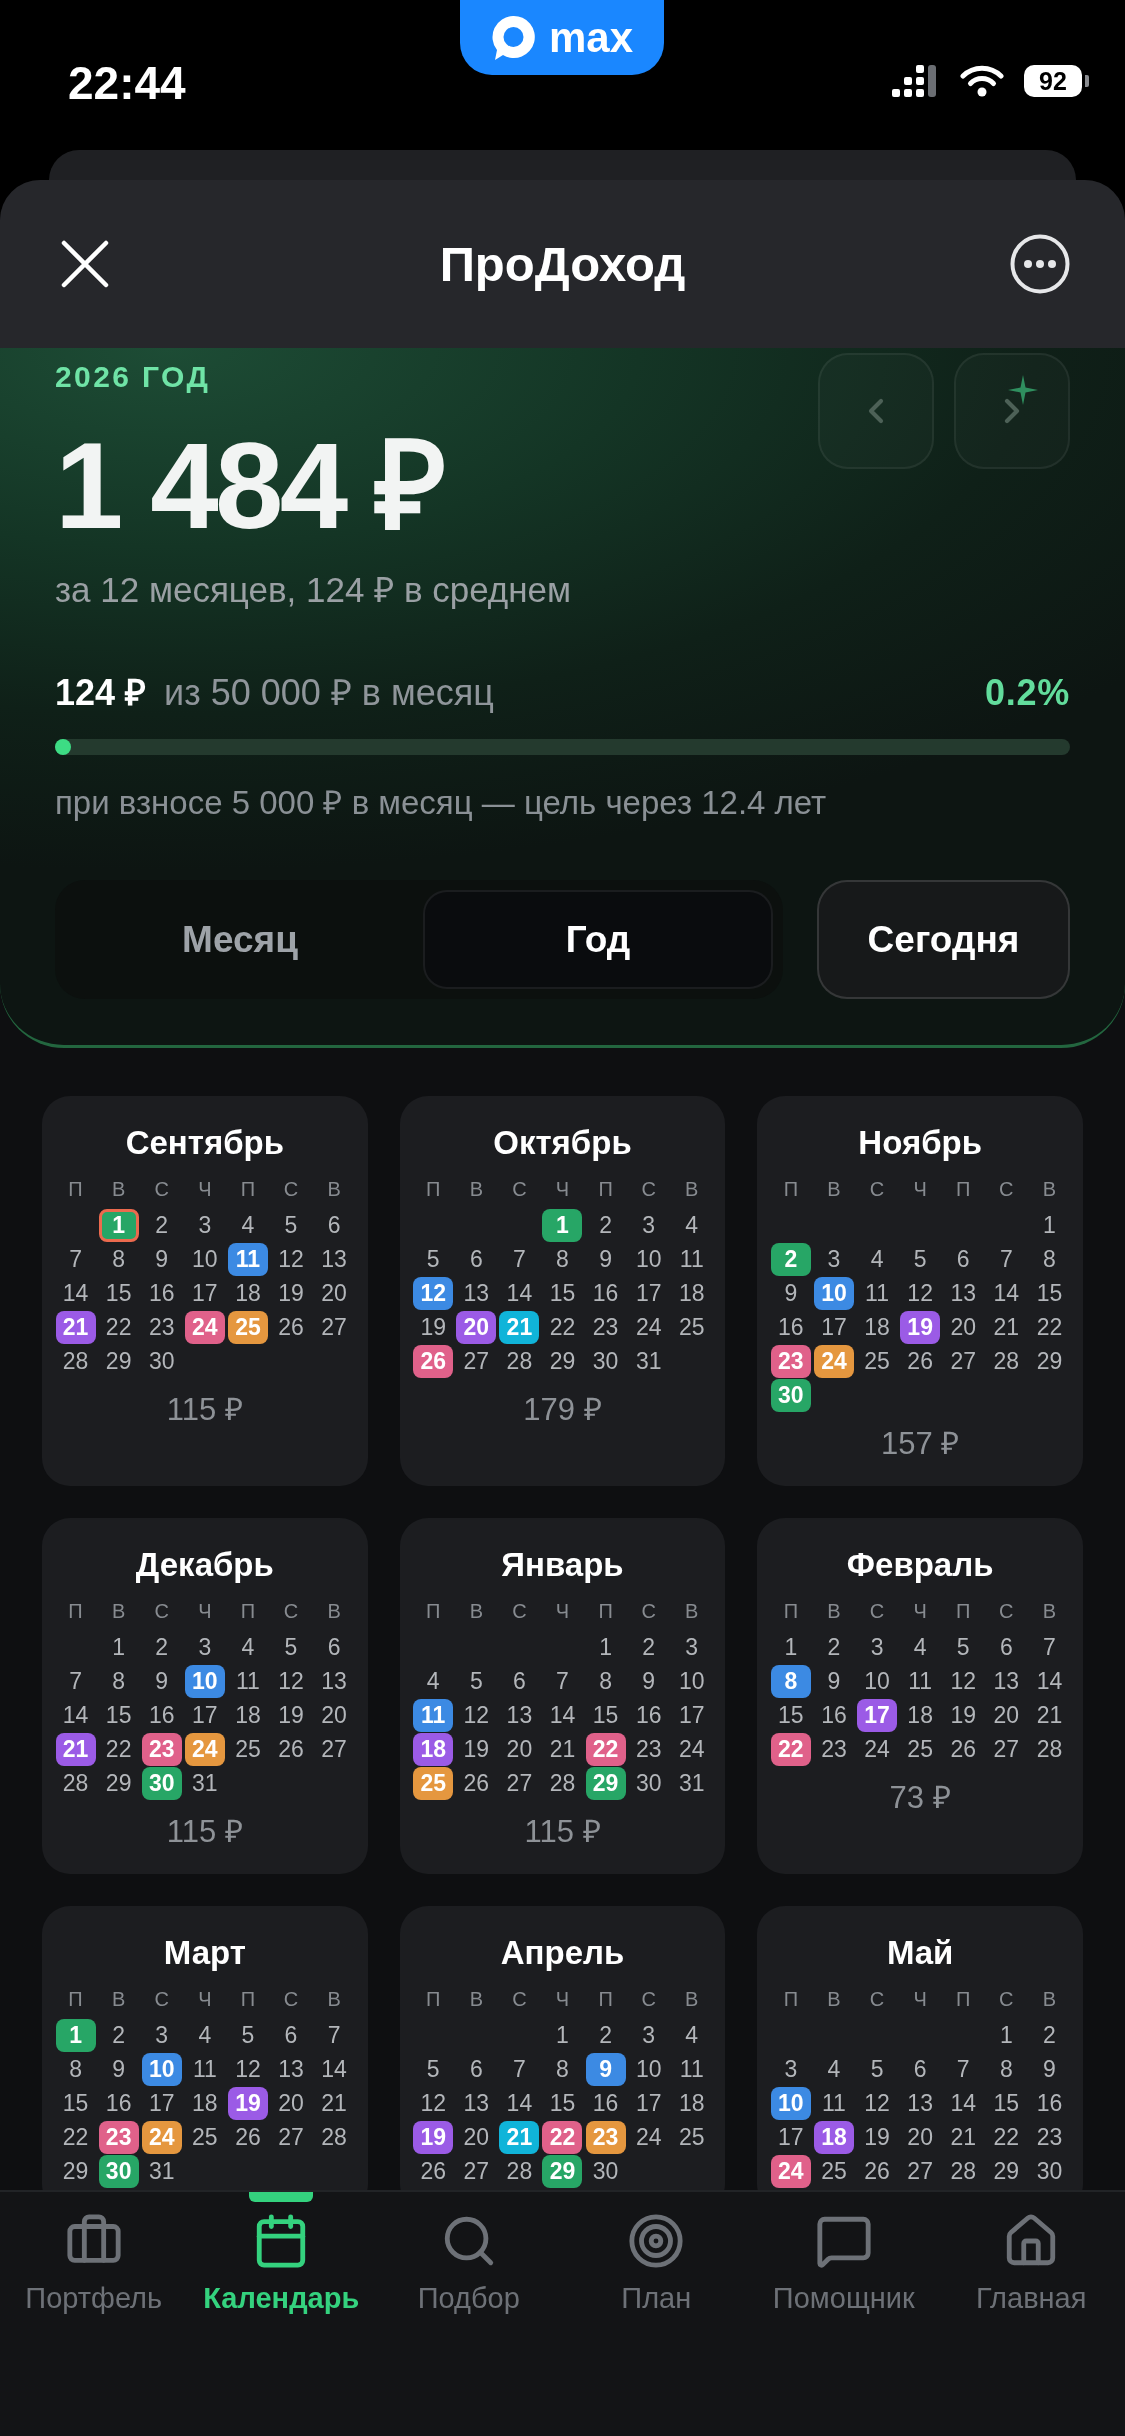 This screenshot has width=1125, height=2436. Describe the element at coordinates (469, 2254) in the screenshot. I see `tab-bar-item: Подбор` at that location.